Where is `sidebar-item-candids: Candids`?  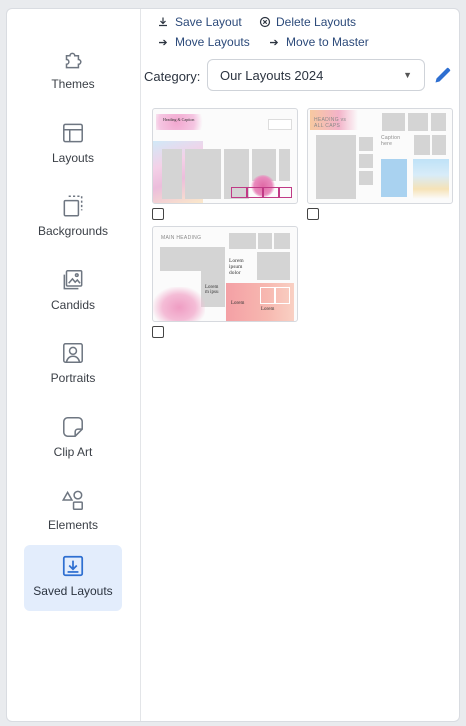
sidebar-item-candids: Candids is located at coordinates (73, 291).